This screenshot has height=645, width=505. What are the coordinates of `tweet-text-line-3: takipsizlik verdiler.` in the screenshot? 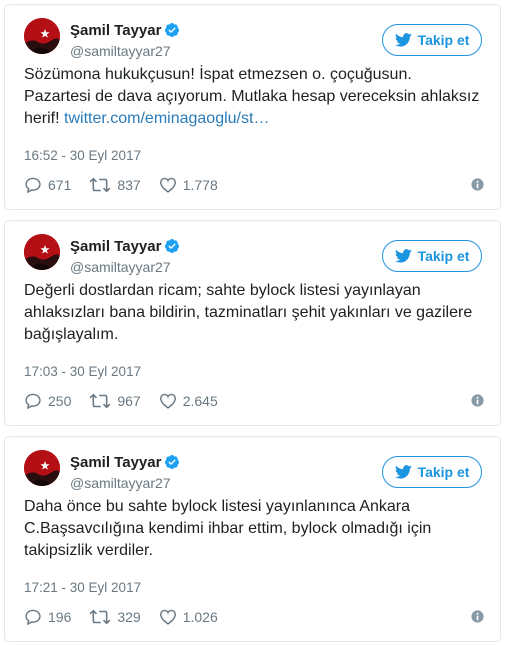 It's located at (88, 550).